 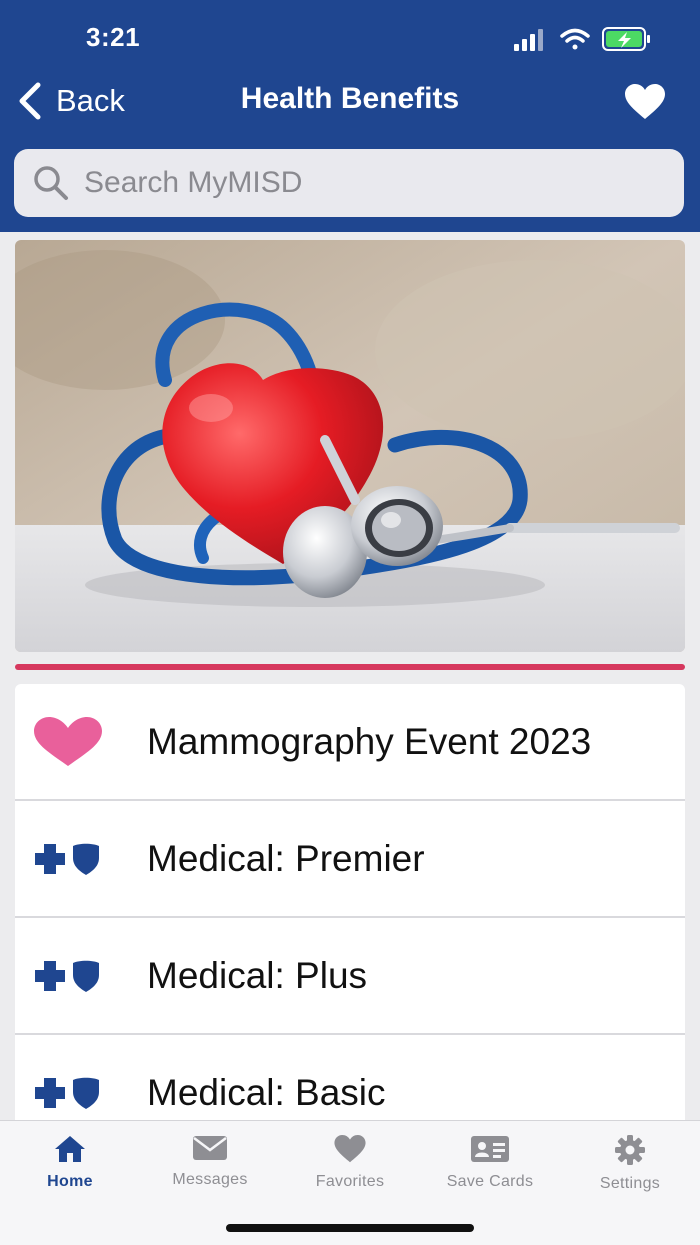 I want to click on gear-icon, so click(x=630, y=1150).